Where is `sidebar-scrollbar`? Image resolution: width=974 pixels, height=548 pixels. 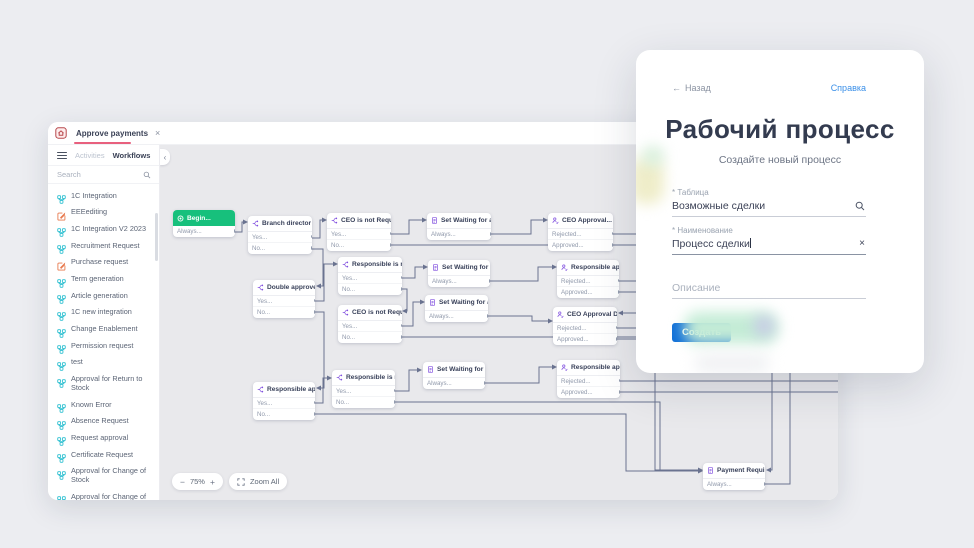 sidebar-scrollbar is located at coordinates (156, 237).